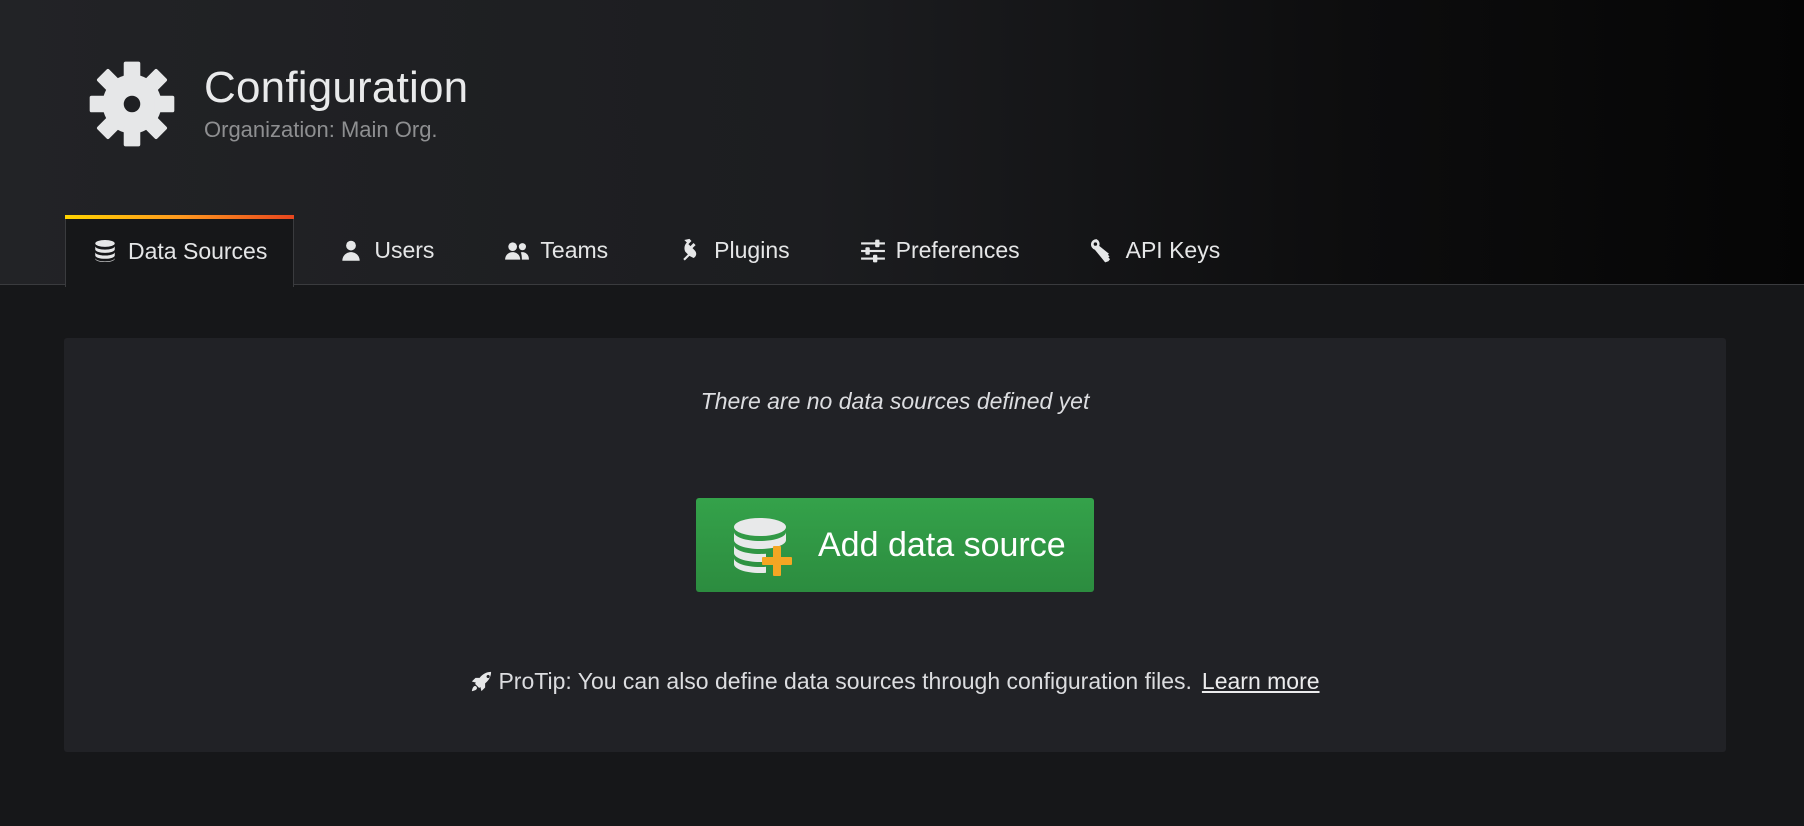 This screenshot has height=826, width=1804. What do you see at coordinates (764, 545) in the screenshot?
I see `database-add-icon` at bounding box center [764, 545].